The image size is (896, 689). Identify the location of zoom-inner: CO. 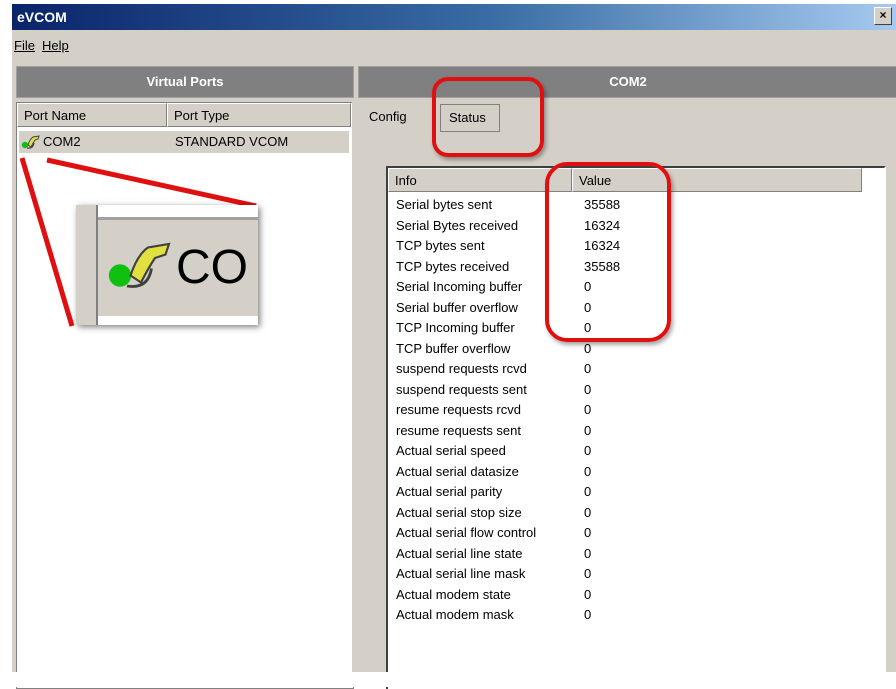
(178, 266).